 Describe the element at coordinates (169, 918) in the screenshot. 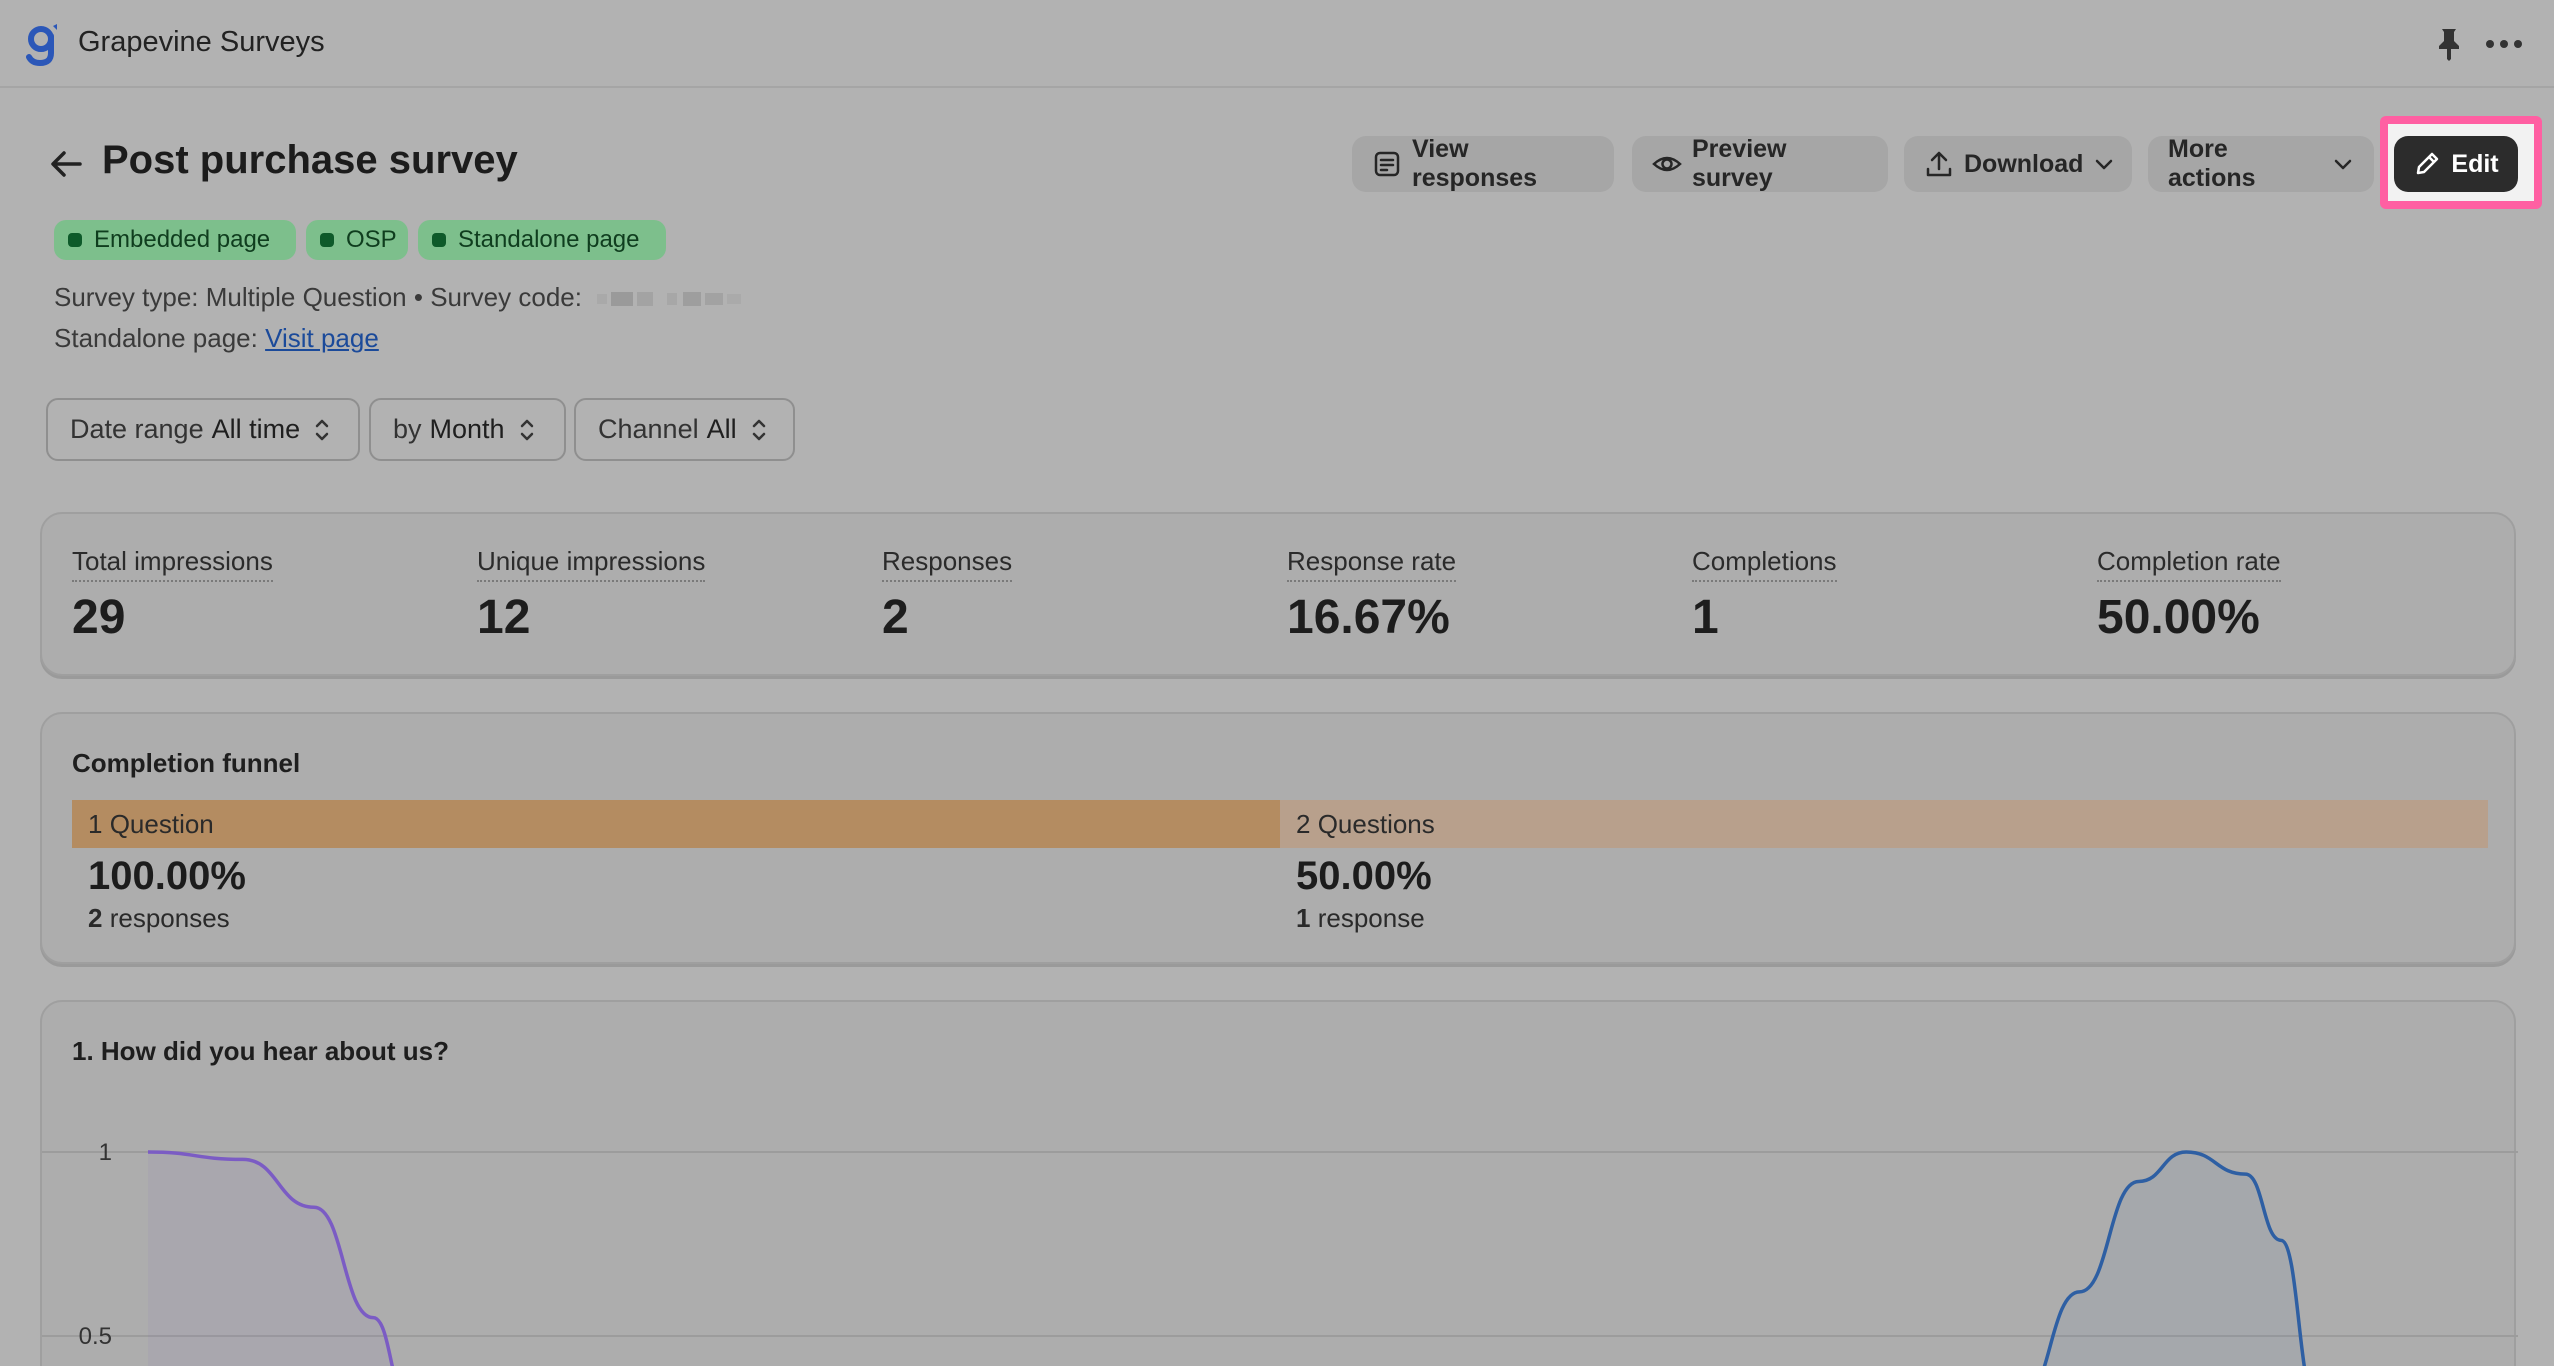

I see `step-responses-label: responses` at that location.